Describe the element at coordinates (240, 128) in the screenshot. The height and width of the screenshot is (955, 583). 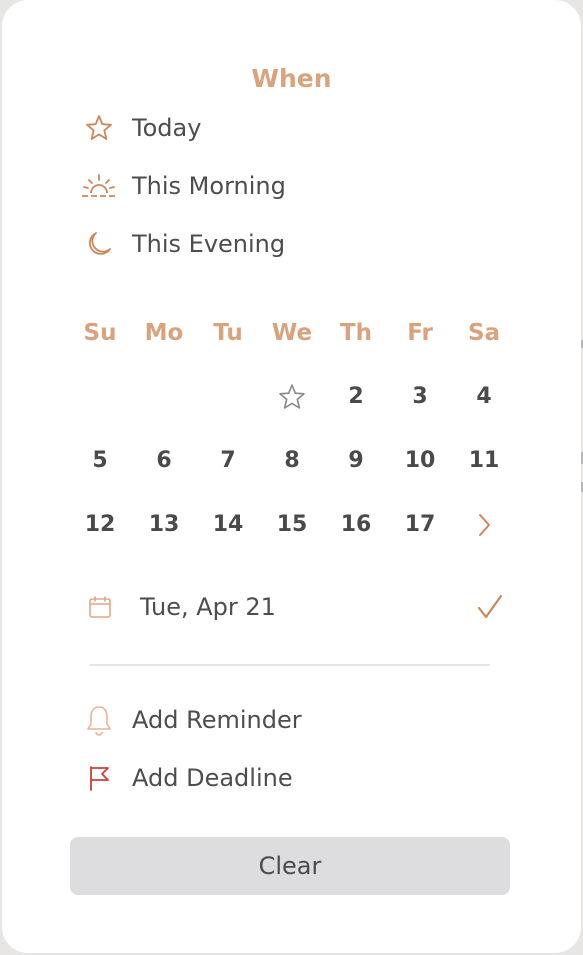
I see `option-today: Today` at that location.